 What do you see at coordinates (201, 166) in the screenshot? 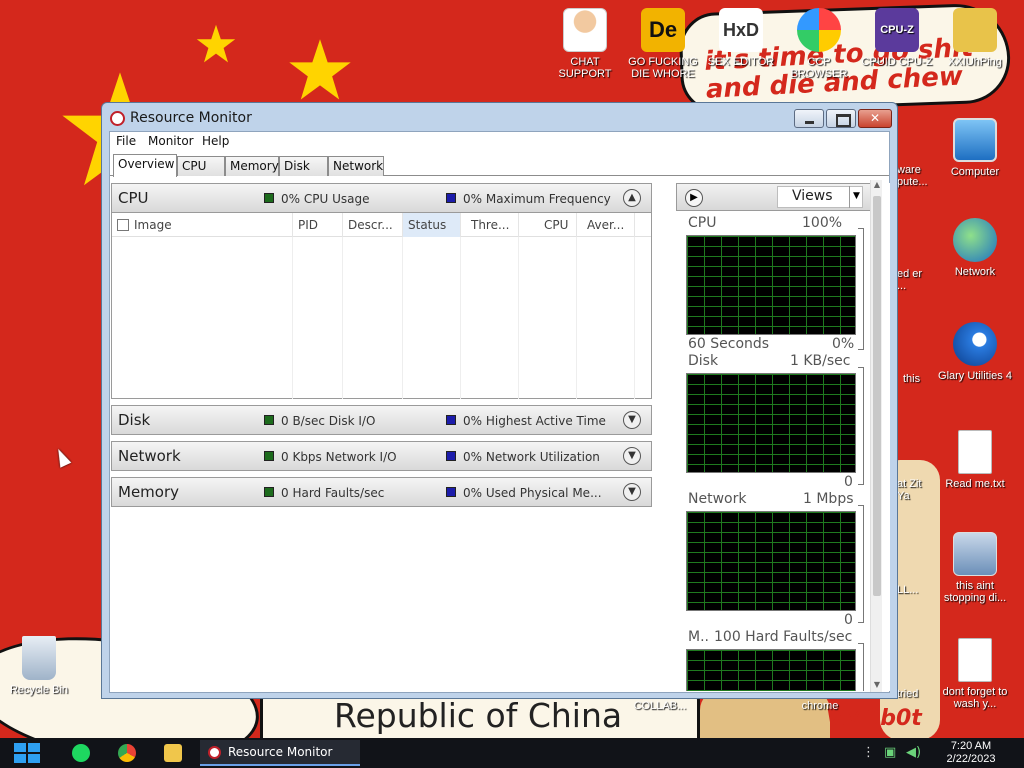
I see `tab-cpu: CPU` at bounding box center [201, 166].